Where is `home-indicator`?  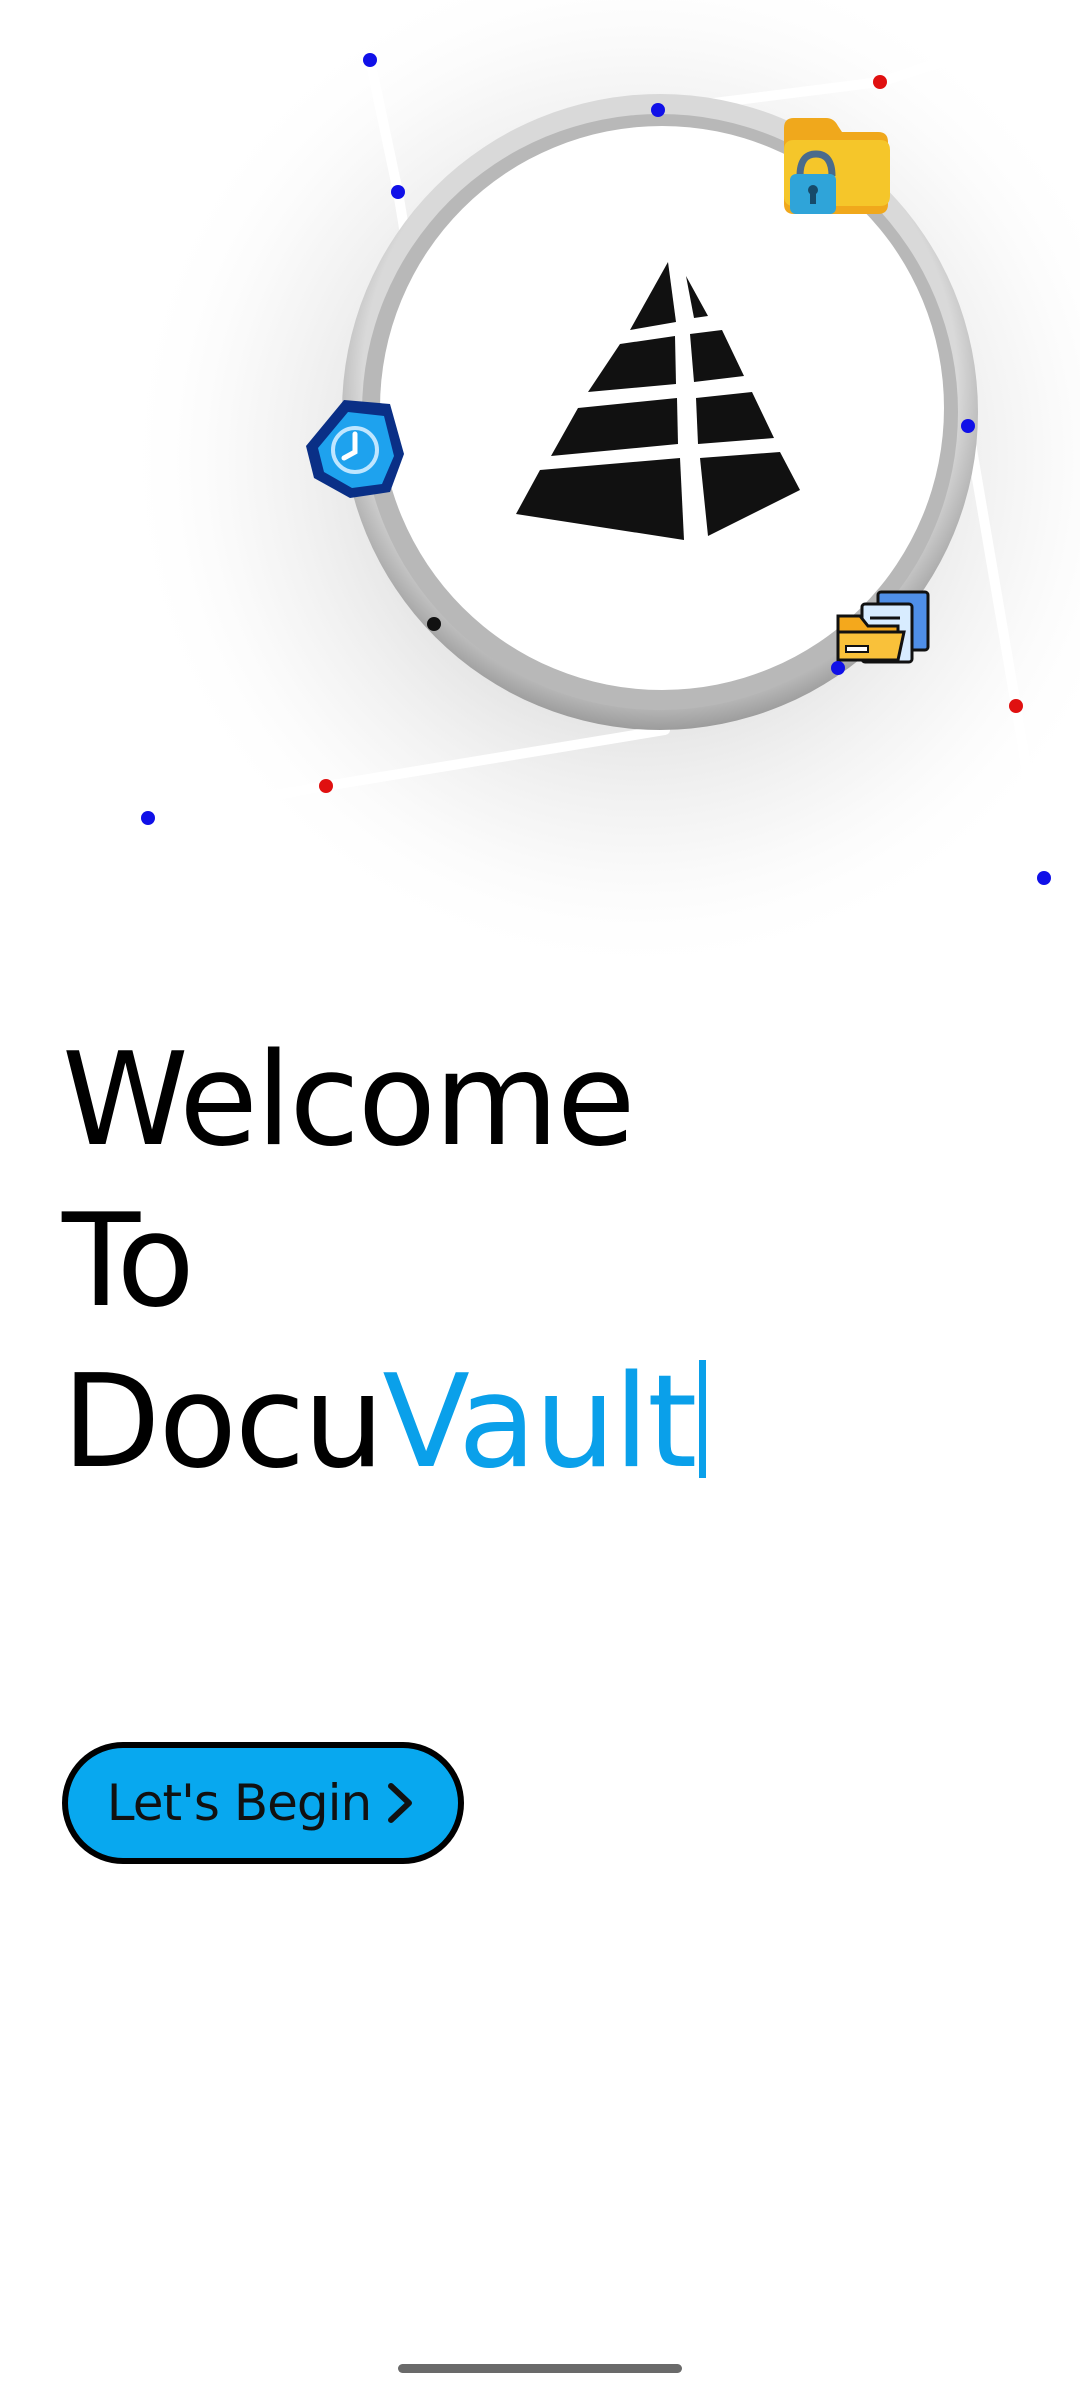
home-indicator is located at coordinates (540, 2368).